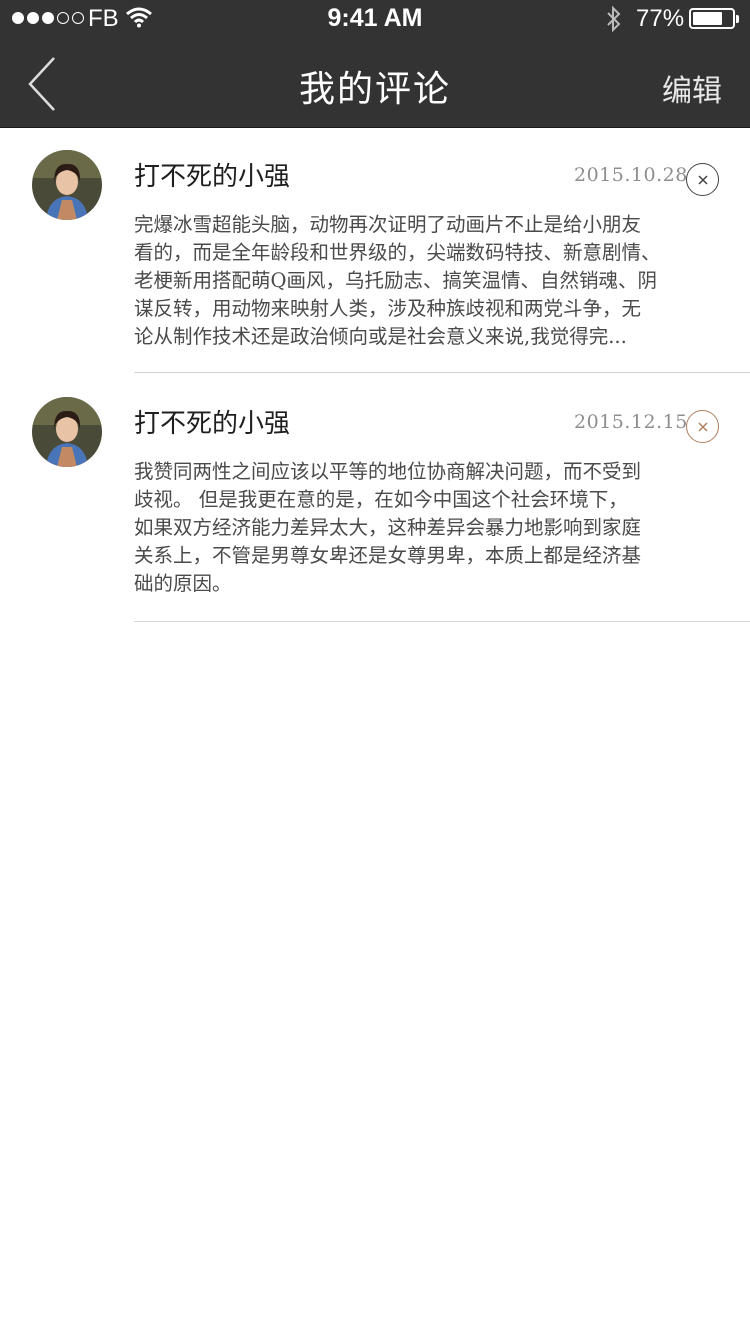 The image size is (750, 1334). I want to click on battery-icon, so click(712, 18).